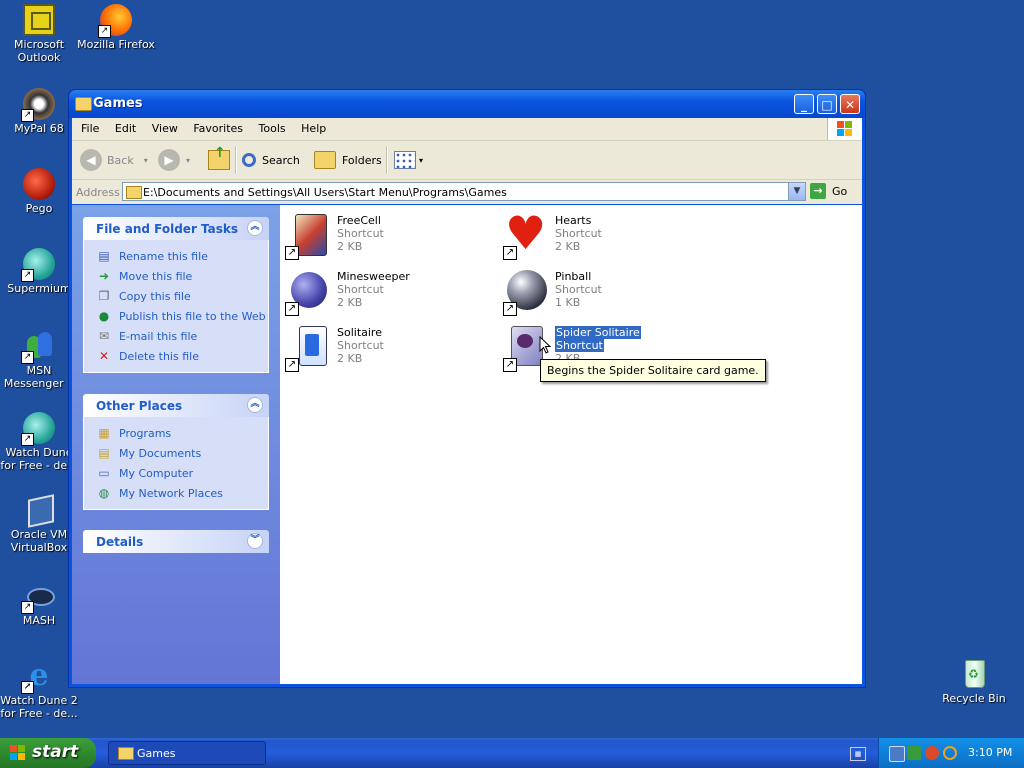 The width and height of the screenshot is (1024, 768). I want to click on place-label: My Network Places, so click(171, 493).